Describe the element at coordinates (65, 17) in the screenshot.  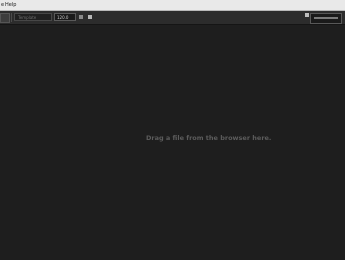
I see `bpm-field: 120.0` at that location.